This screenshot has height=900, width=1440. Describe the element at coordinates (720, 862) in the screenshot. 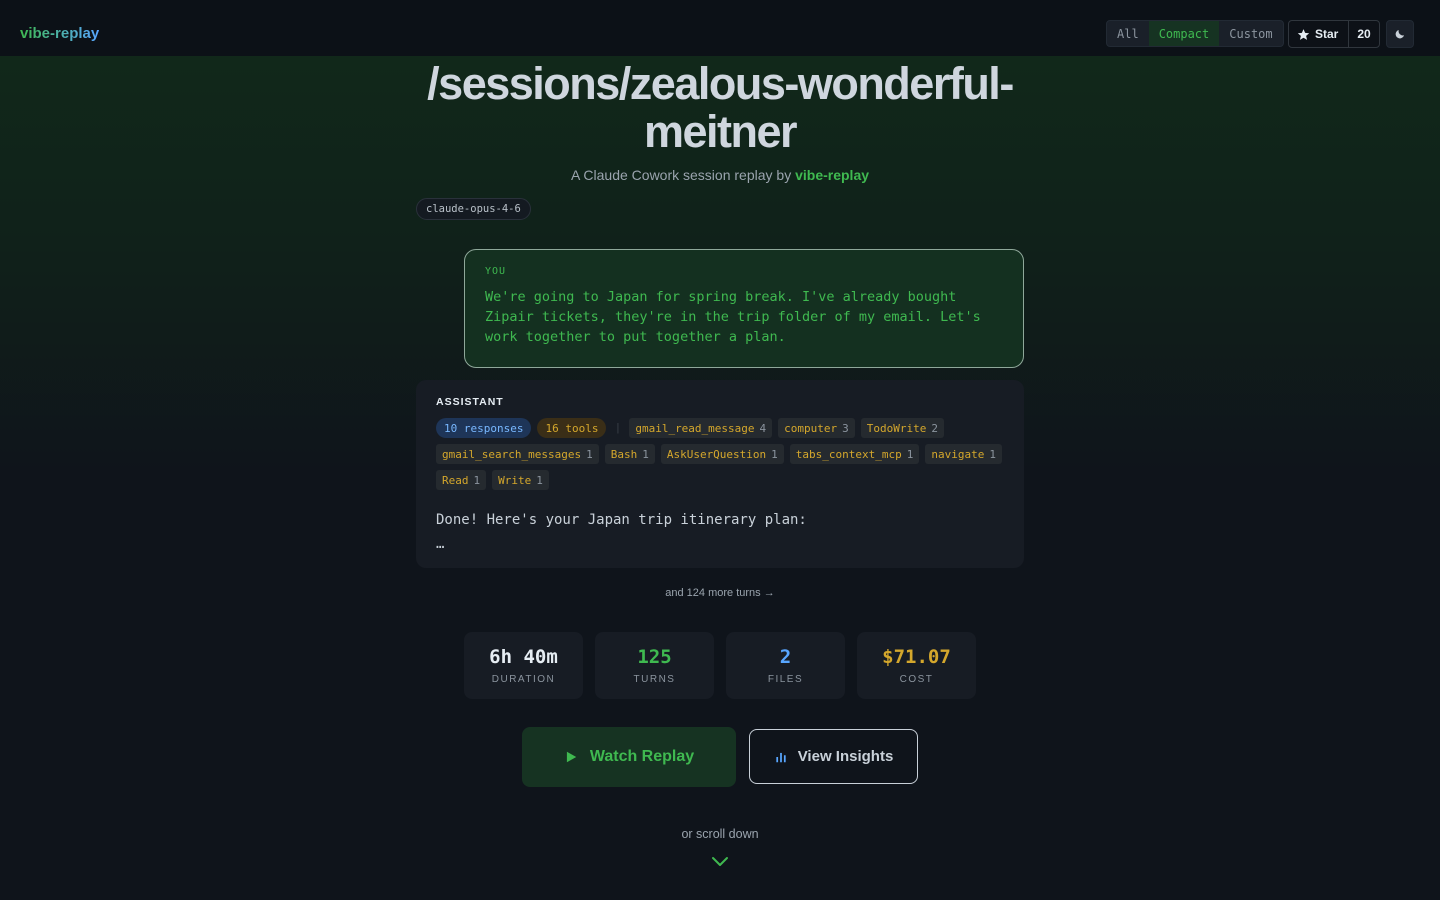

I see `chevron-down-icon` at that location.